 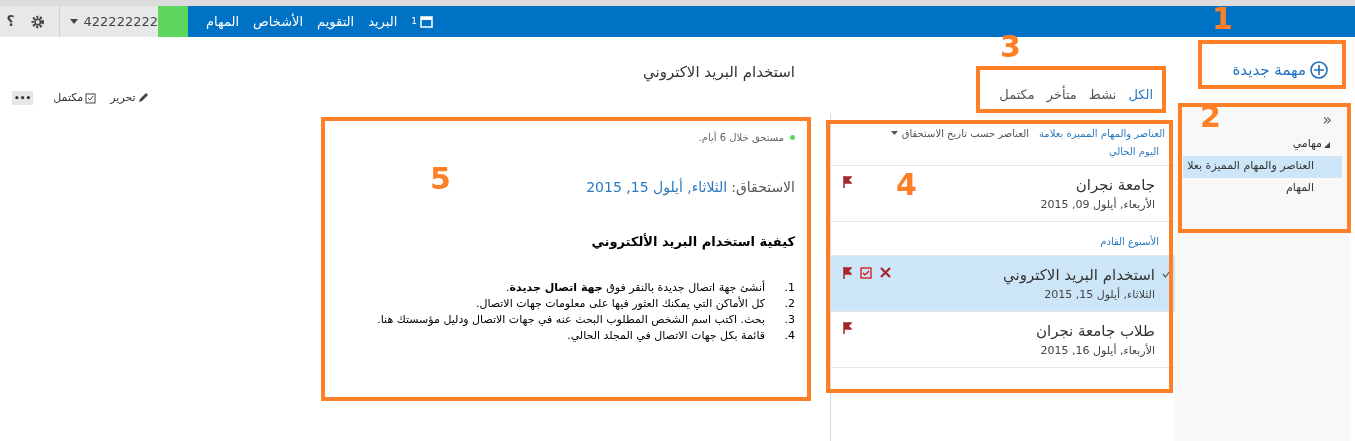 What do you see at coordinates (1280, 70) in the screenshot?
I see `new-task-button: مهمة جديدة` at bounding box center [1280, 70].